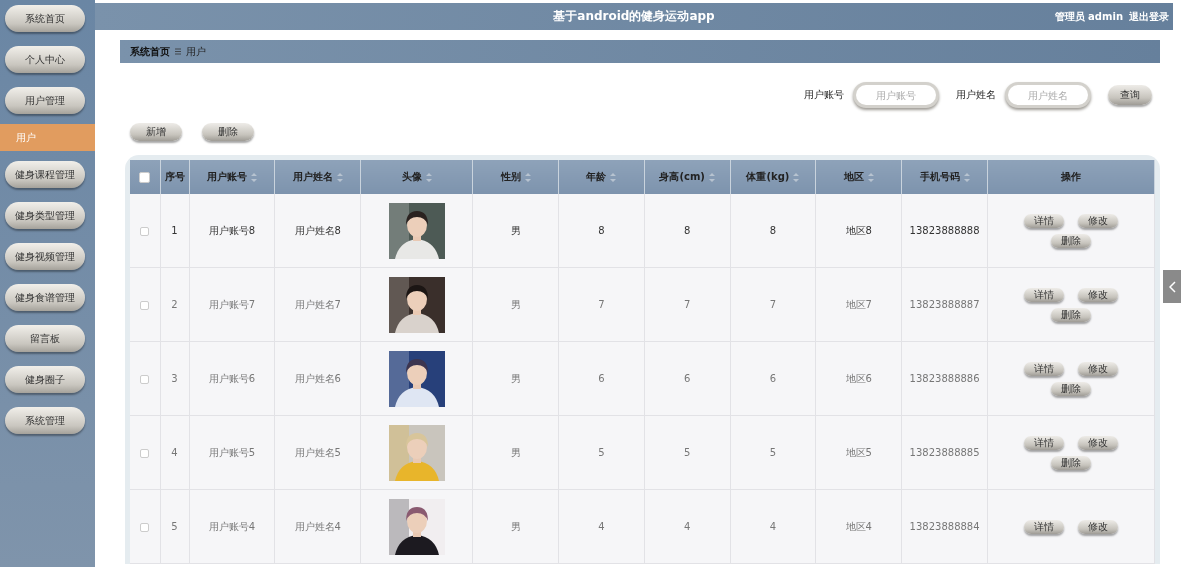 The width and height of the screenshot is (1181, 567). What do you see at coordinates (45, 338) in the screenshot?
I see `sidebar-item: 留言板` at bounding box center [45, 338].